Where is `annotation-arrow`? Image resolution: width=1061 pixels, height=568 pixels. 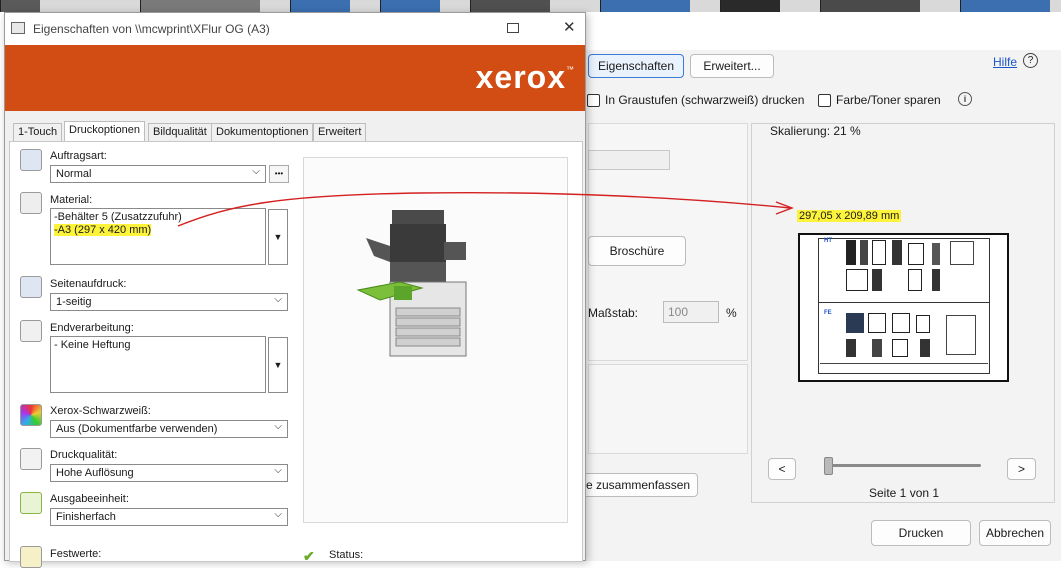 annotation-arrow is located at coordinates (485, 209).